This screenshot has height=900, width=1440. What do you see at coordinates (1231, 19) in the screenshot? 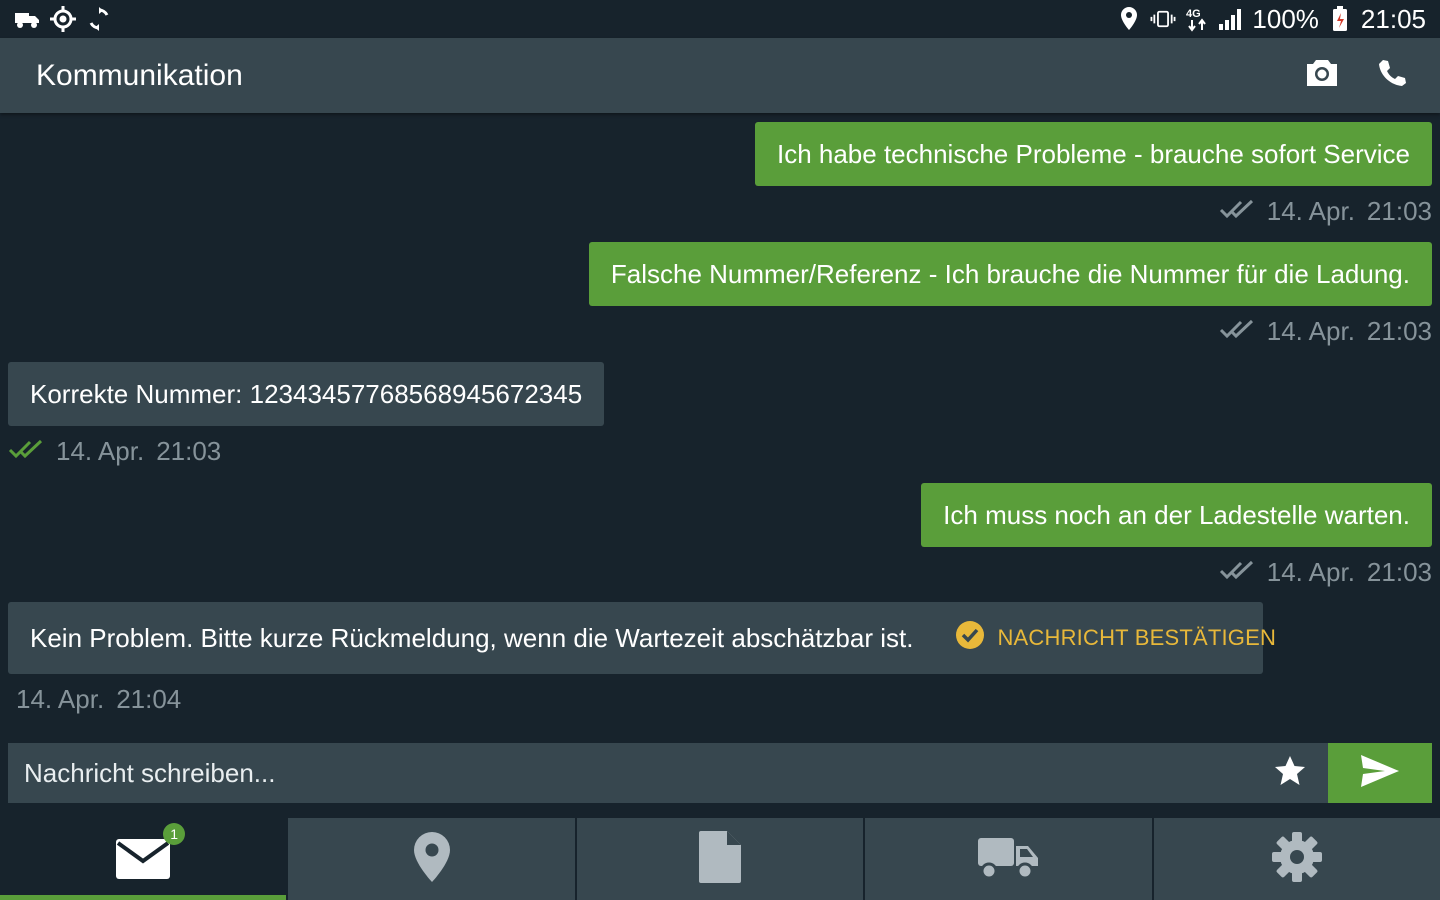
I see `signal-icon` at bounding box center [1231, 19].